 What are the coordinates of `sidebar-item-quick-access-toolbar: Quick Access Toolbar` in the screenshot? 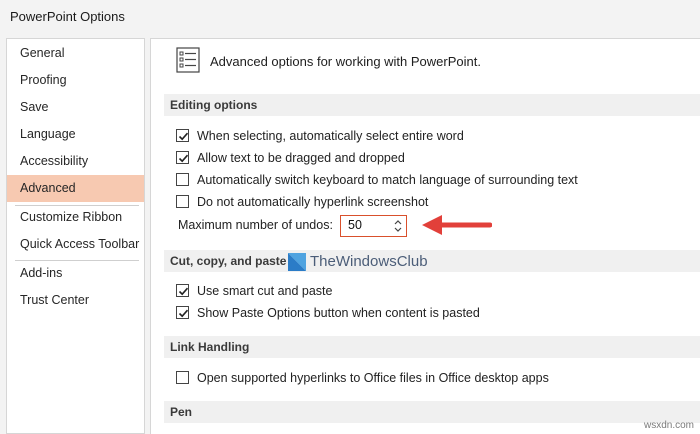 It's located at (75, 244).